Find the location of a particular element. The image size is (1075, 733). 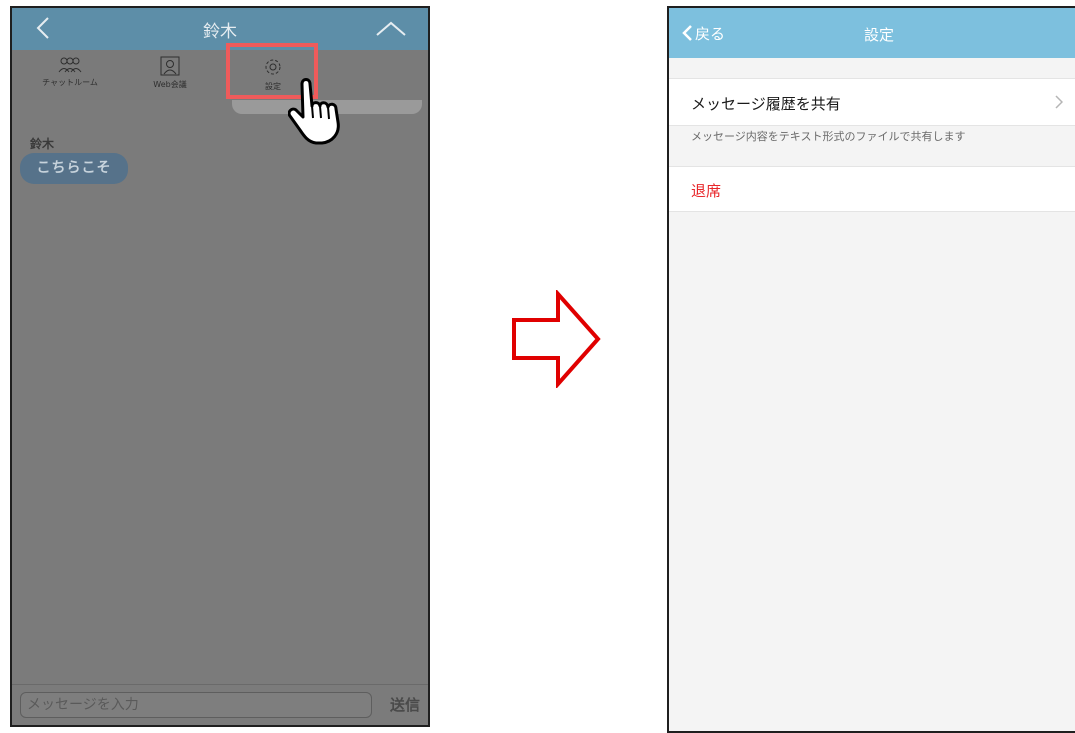

settings-header: 戻る 設定 is located at coordinates (872, 33).